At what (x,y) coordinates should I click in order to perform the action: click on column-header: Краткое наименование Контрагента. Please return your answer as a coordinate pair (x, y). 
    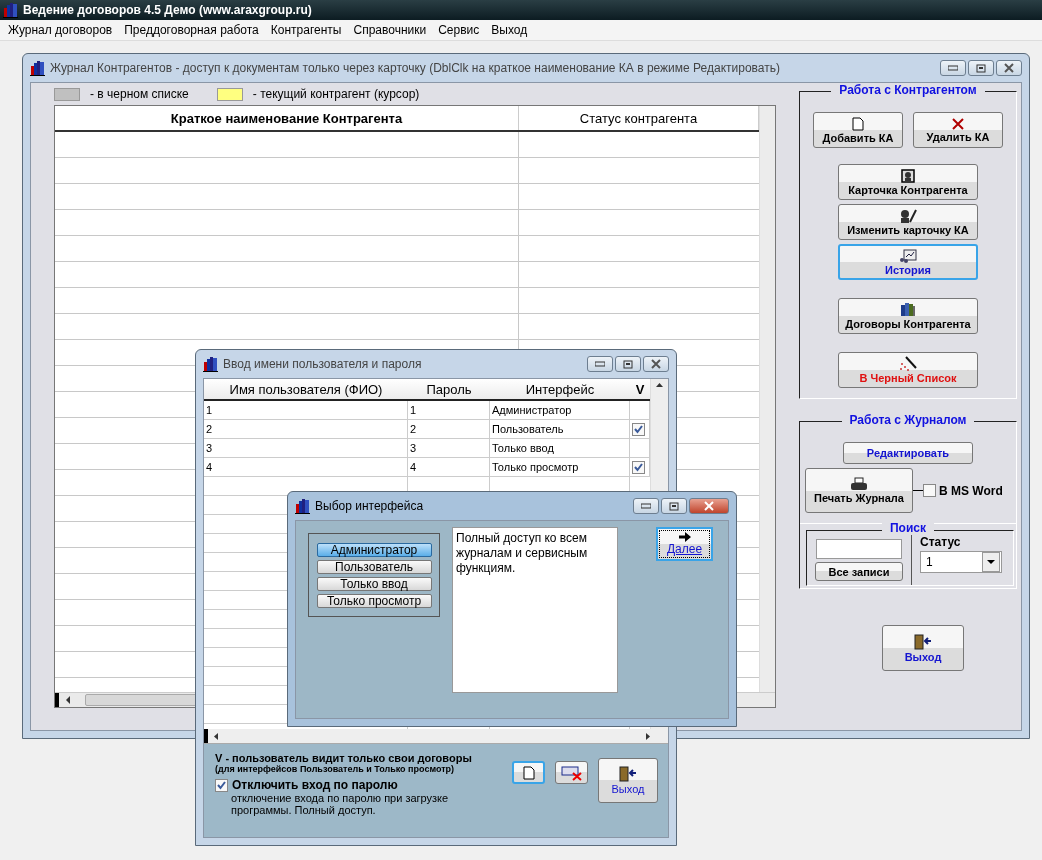
    Looking at the image, I should click on (287, 118).